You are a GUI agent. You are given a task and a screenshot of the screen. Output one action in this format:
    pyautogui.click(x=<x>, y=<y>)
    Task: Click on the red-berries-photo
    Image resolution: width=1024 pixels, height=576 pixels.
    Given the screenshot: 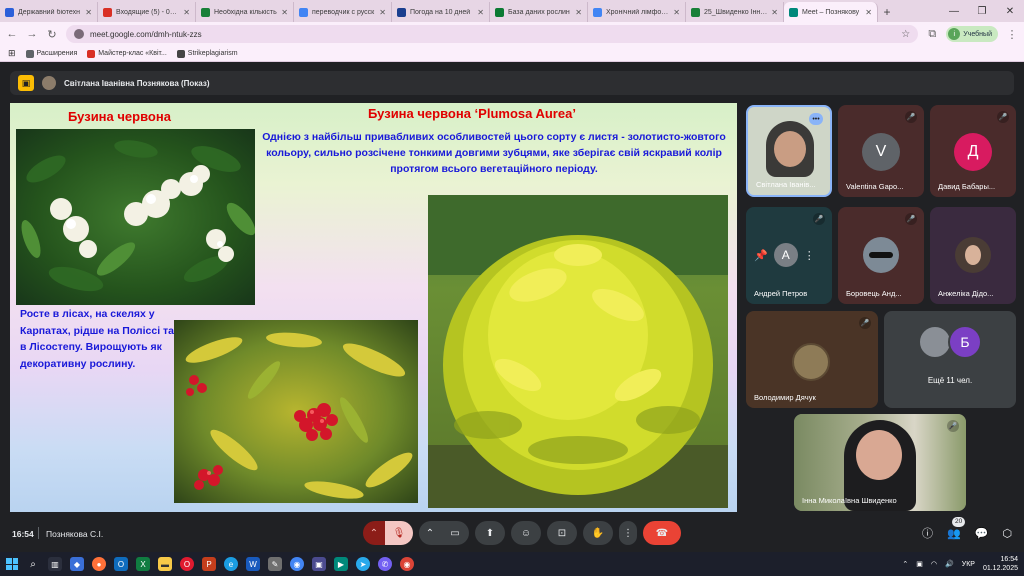 What is the action you would take?
    pyautogui.click(x=296, y=411)
    